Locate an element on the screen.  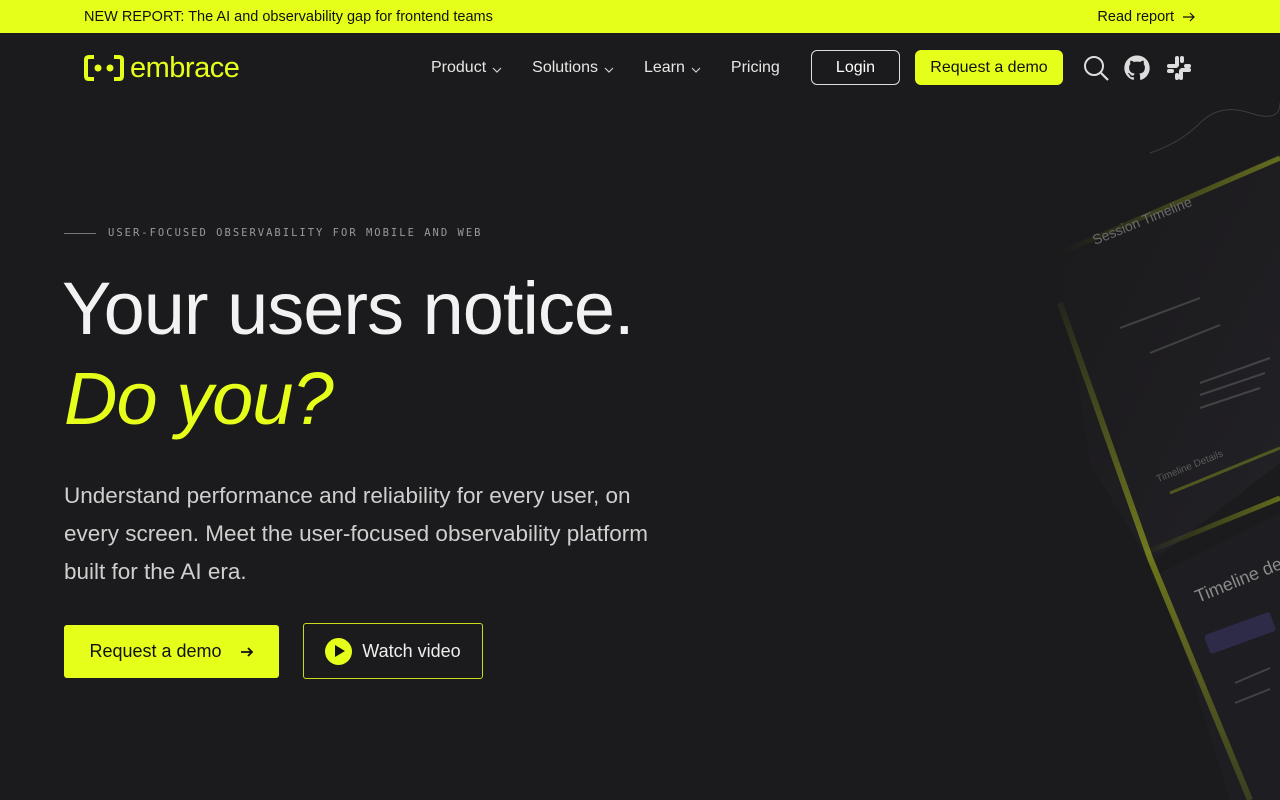
login-button: Login is located at coordinates (855, 67).